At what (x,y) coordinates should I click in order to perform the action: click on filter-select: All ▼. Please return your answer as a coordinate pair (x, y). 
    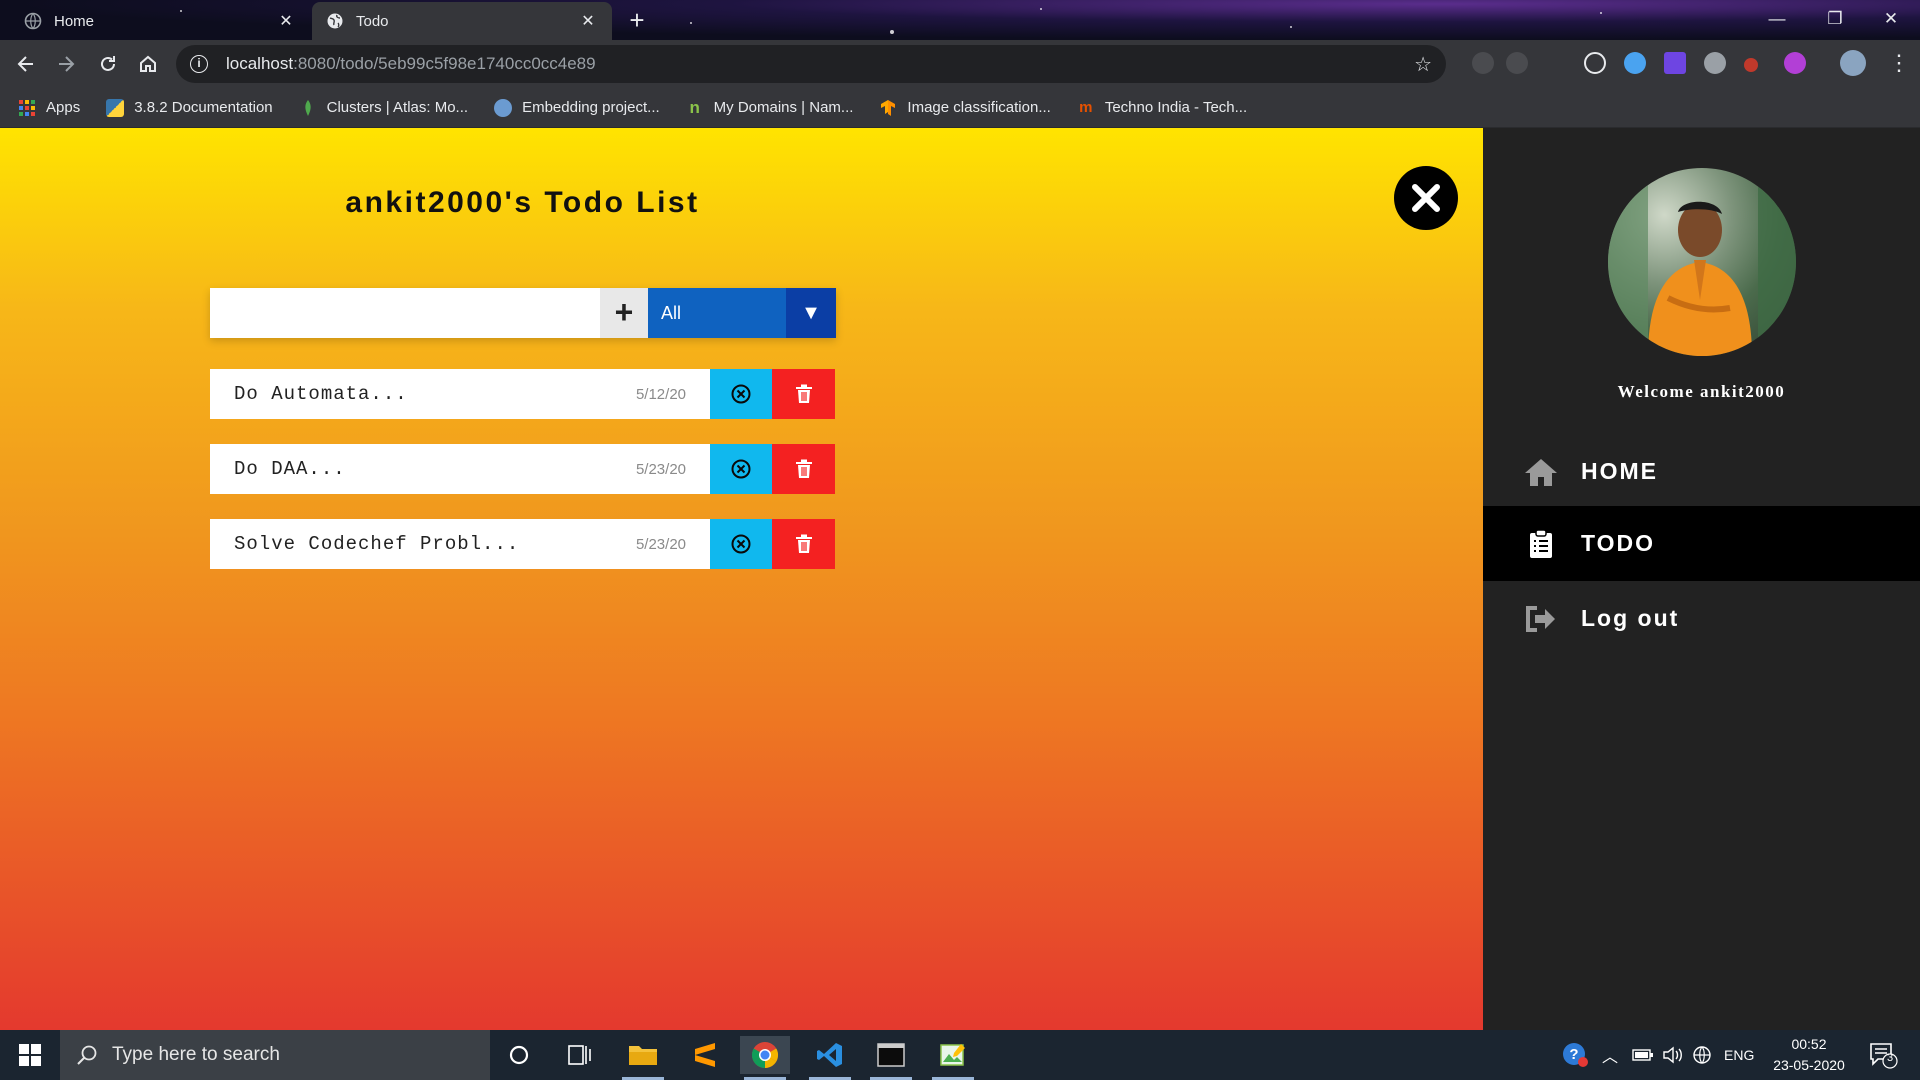
    Looking at the image, I should click on (742, 313).